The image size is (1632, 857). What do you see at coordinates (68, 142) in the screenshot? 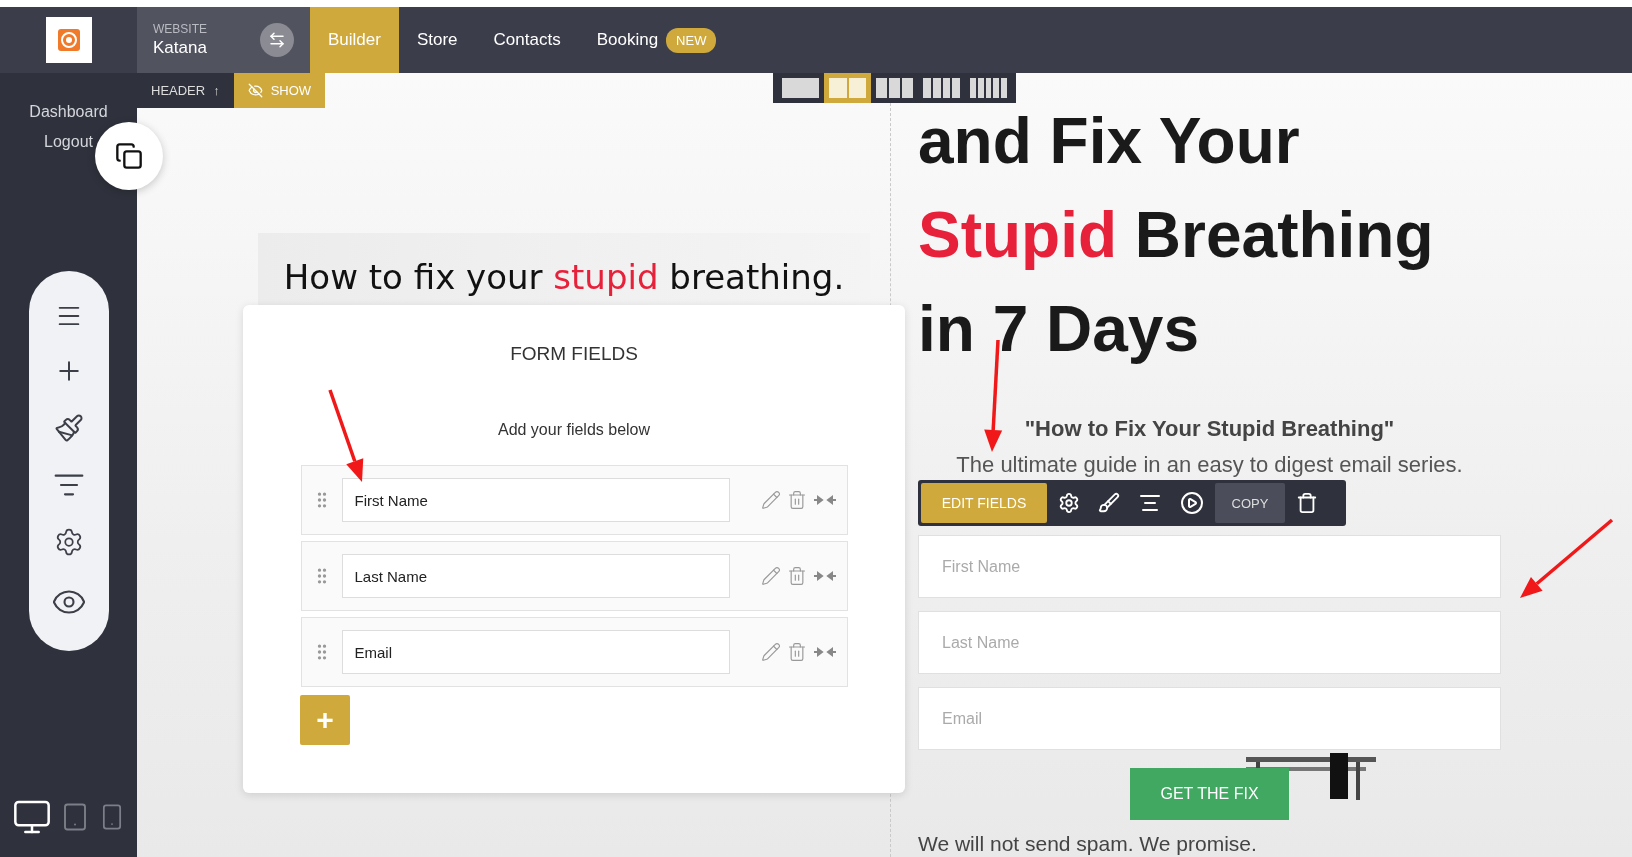
I see `sidebar-link: Logout` at bounding box center [68, 142].